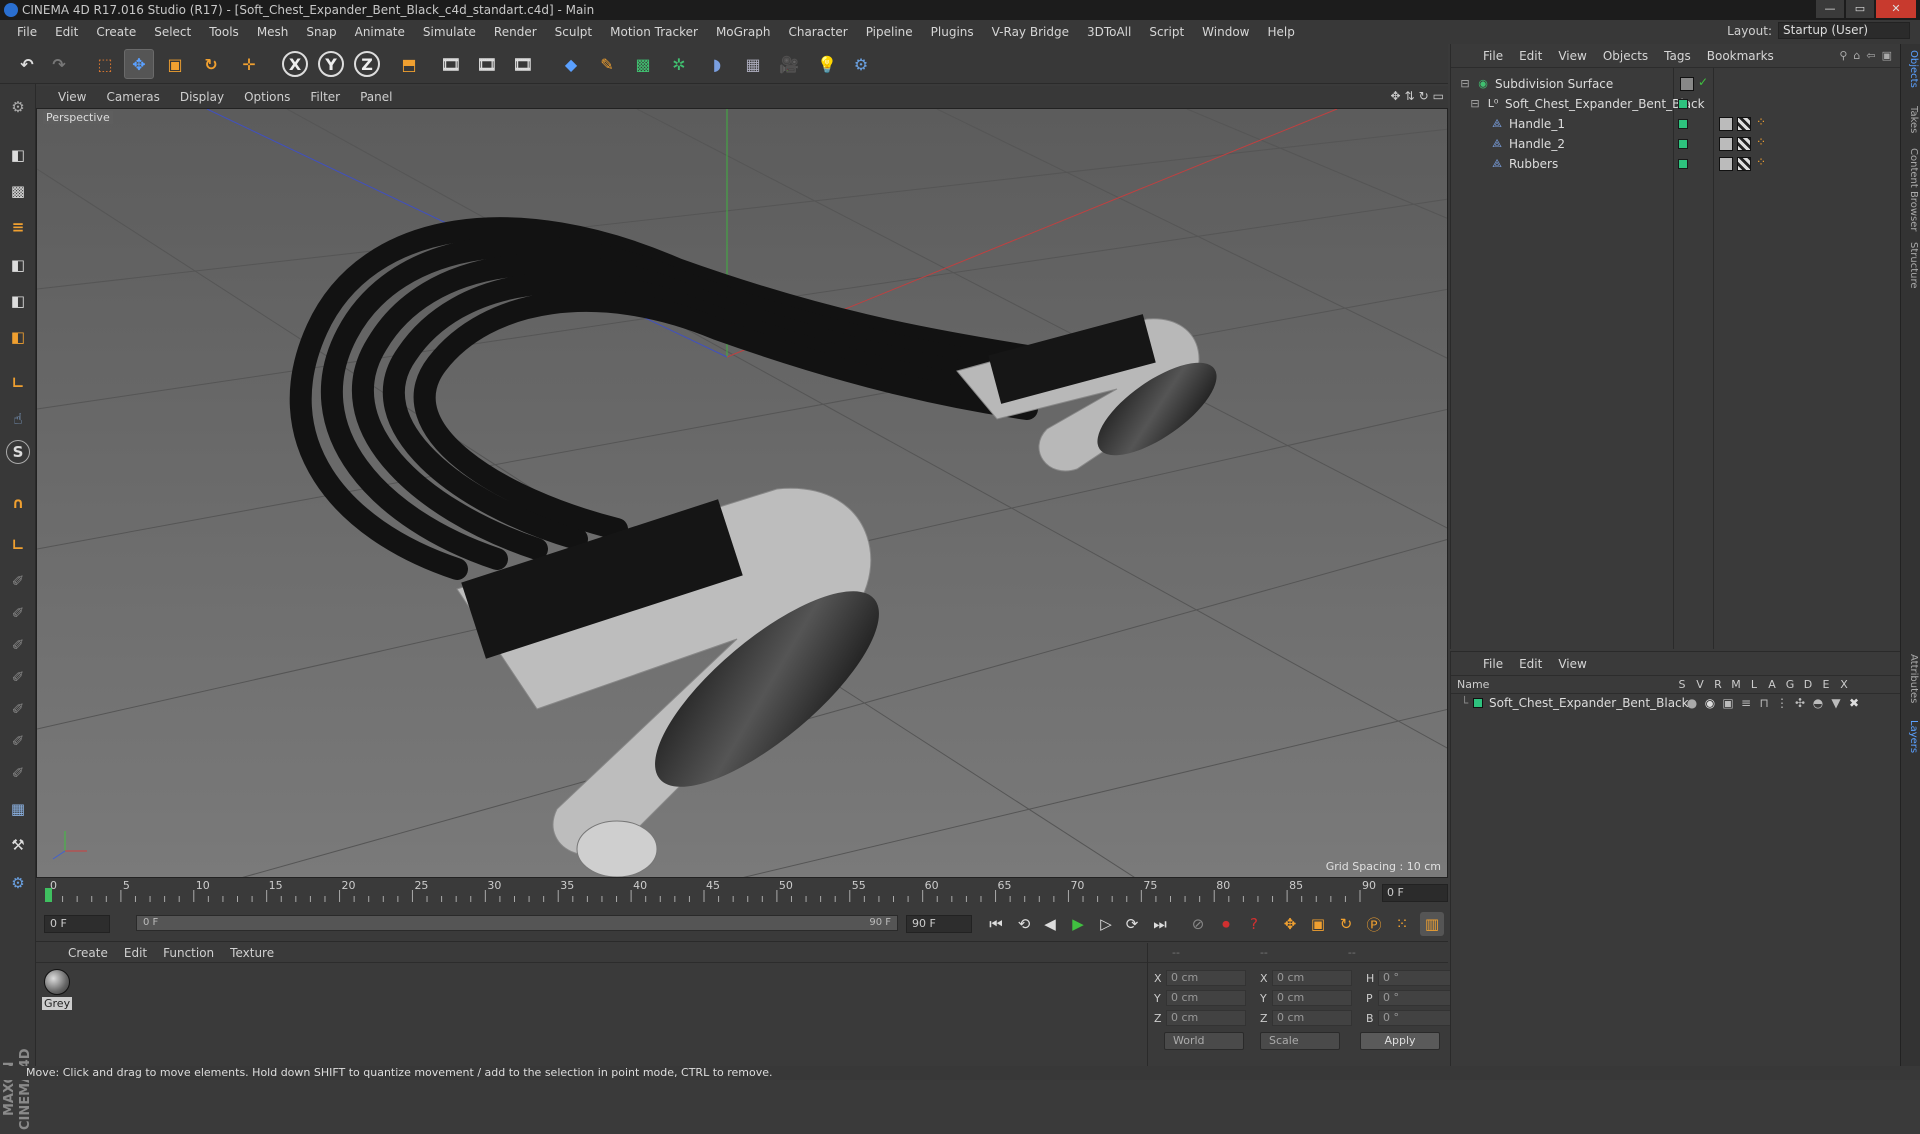  Describe the element at coordinates (996, 924) in the screenshot. I see `go-to-start-icon: ⏮` at that location.